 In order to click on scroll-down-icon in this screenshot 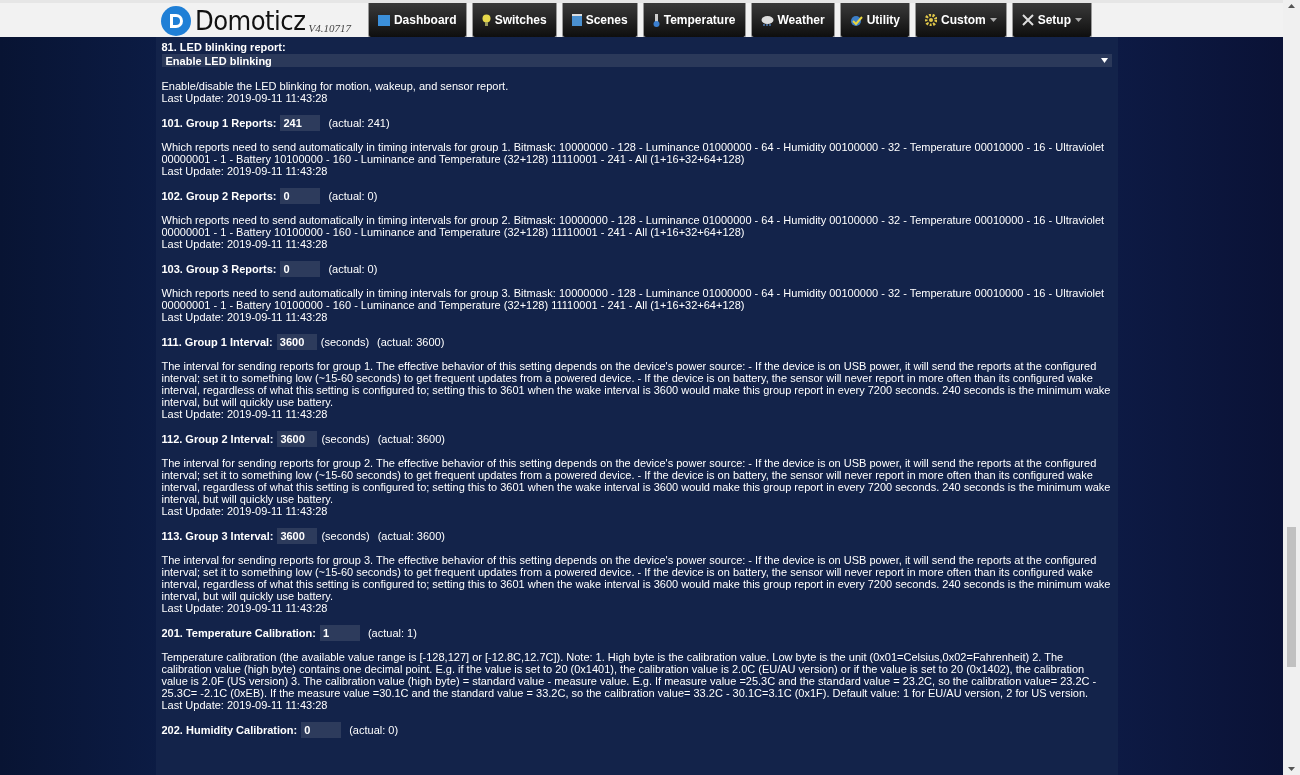, I will do `click(1291, 769)`.